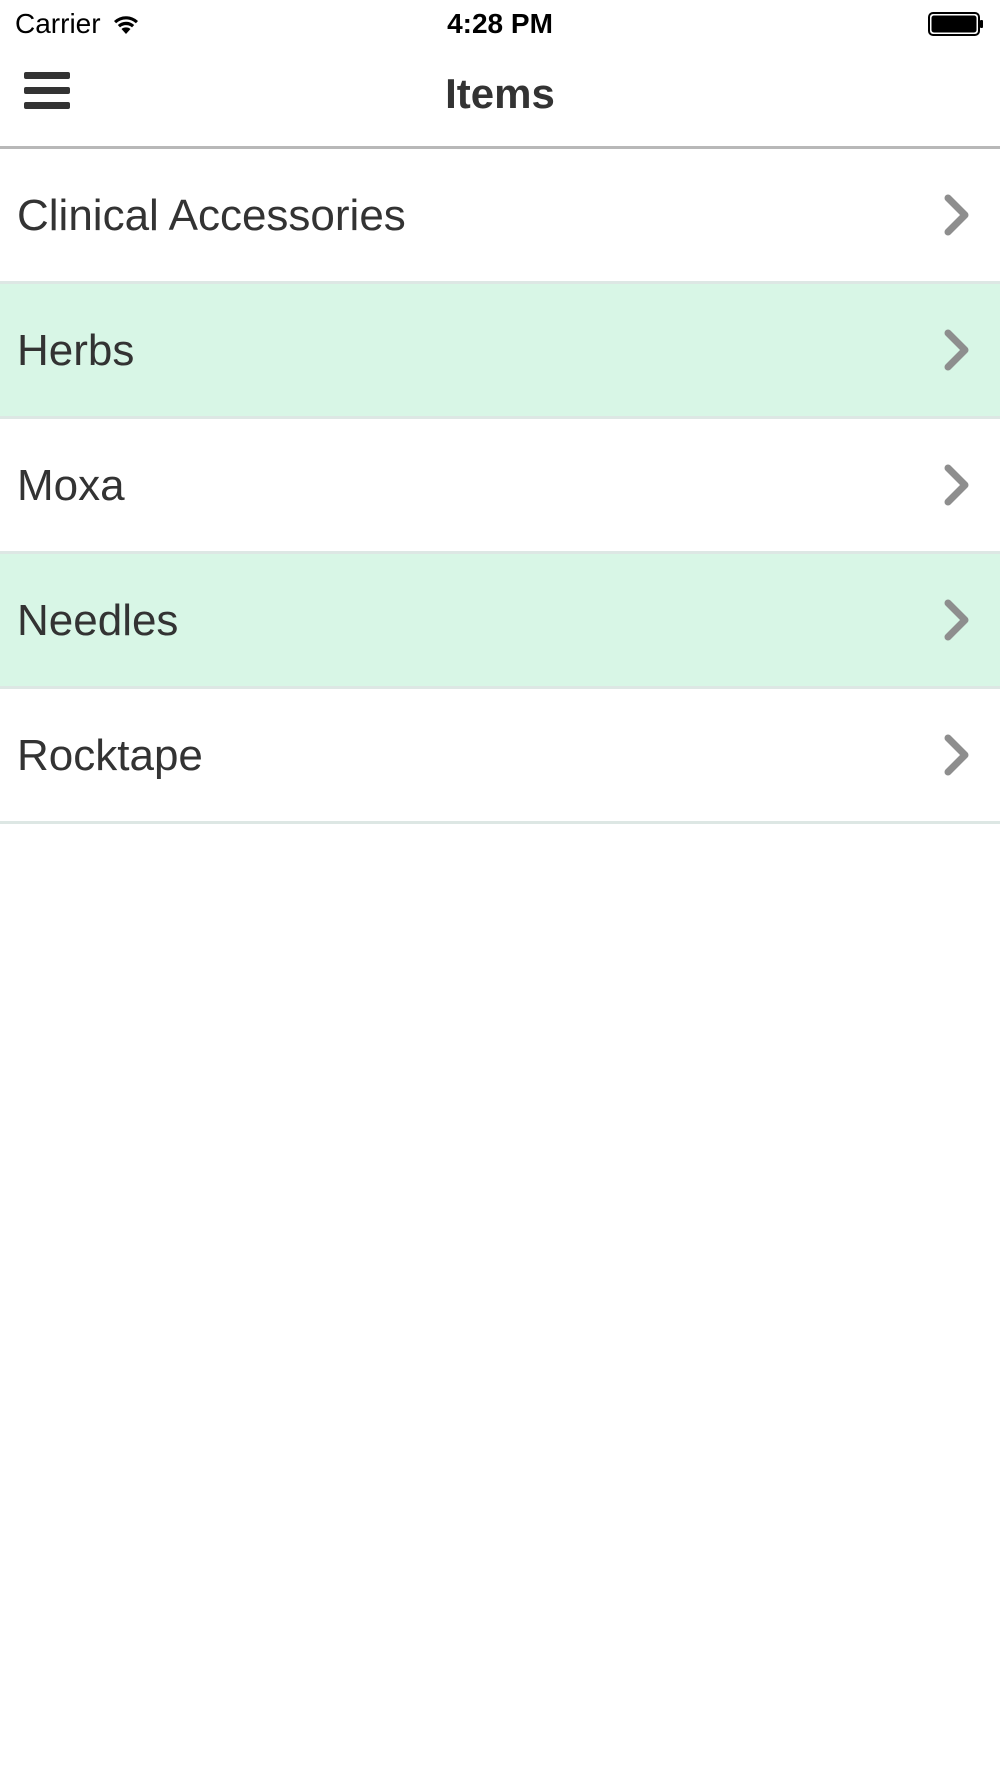 Image resolution: width=1000 pixels, height=1778 pixels. Describe the element at coordinates (76, 350) in the screenshot. I see `list-item-label: Herbs` at that location.